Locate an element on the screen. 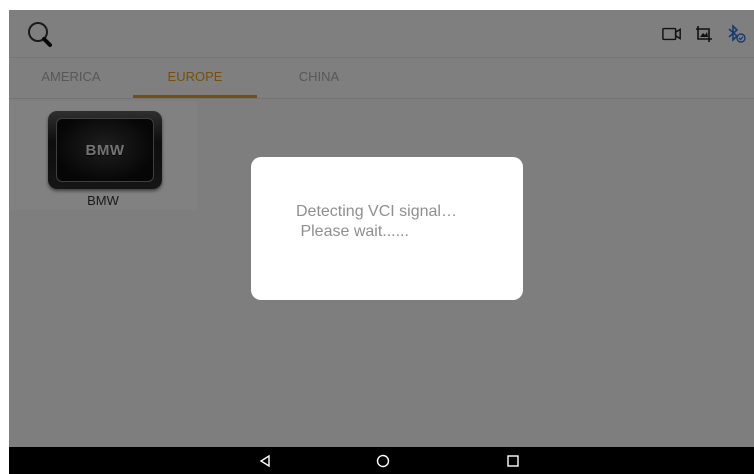  recents-icon is located at coordinates (513, 460).